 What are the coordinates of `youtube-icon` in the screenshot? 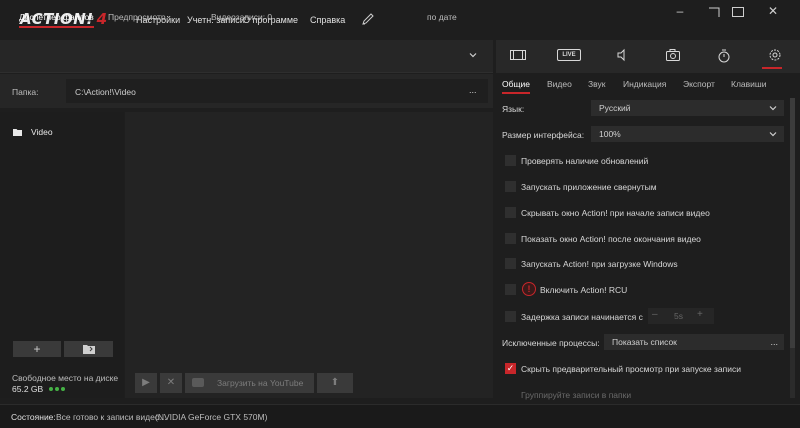 It's located at (198, 382).